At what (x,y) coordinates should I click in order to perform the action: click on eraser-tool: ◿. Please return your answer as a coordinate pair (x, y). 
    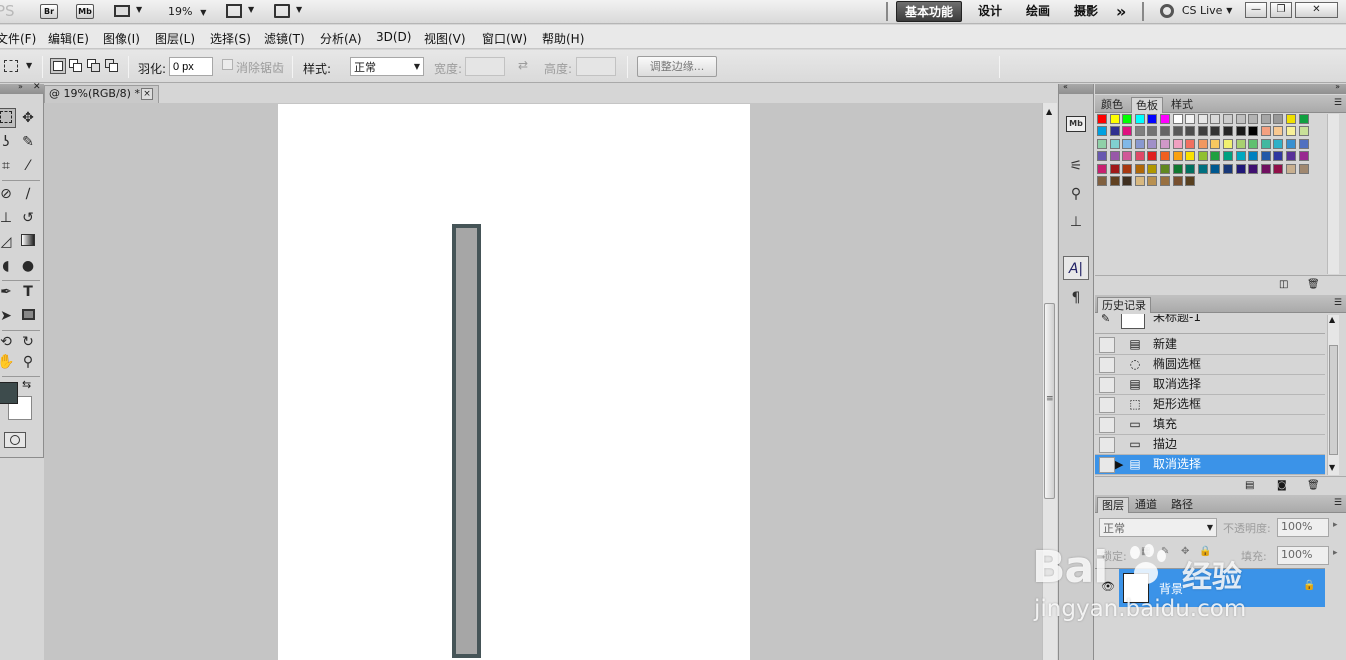
    Looking at the image, I should click on (8, 242).